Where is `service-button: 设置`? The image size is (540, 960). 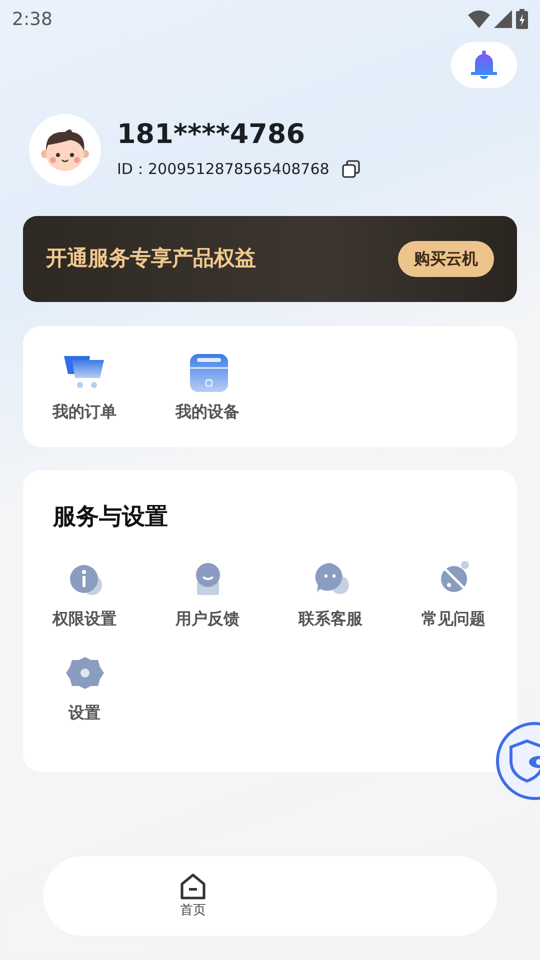 service-button: 设置 is located at coordinates (84, 688).